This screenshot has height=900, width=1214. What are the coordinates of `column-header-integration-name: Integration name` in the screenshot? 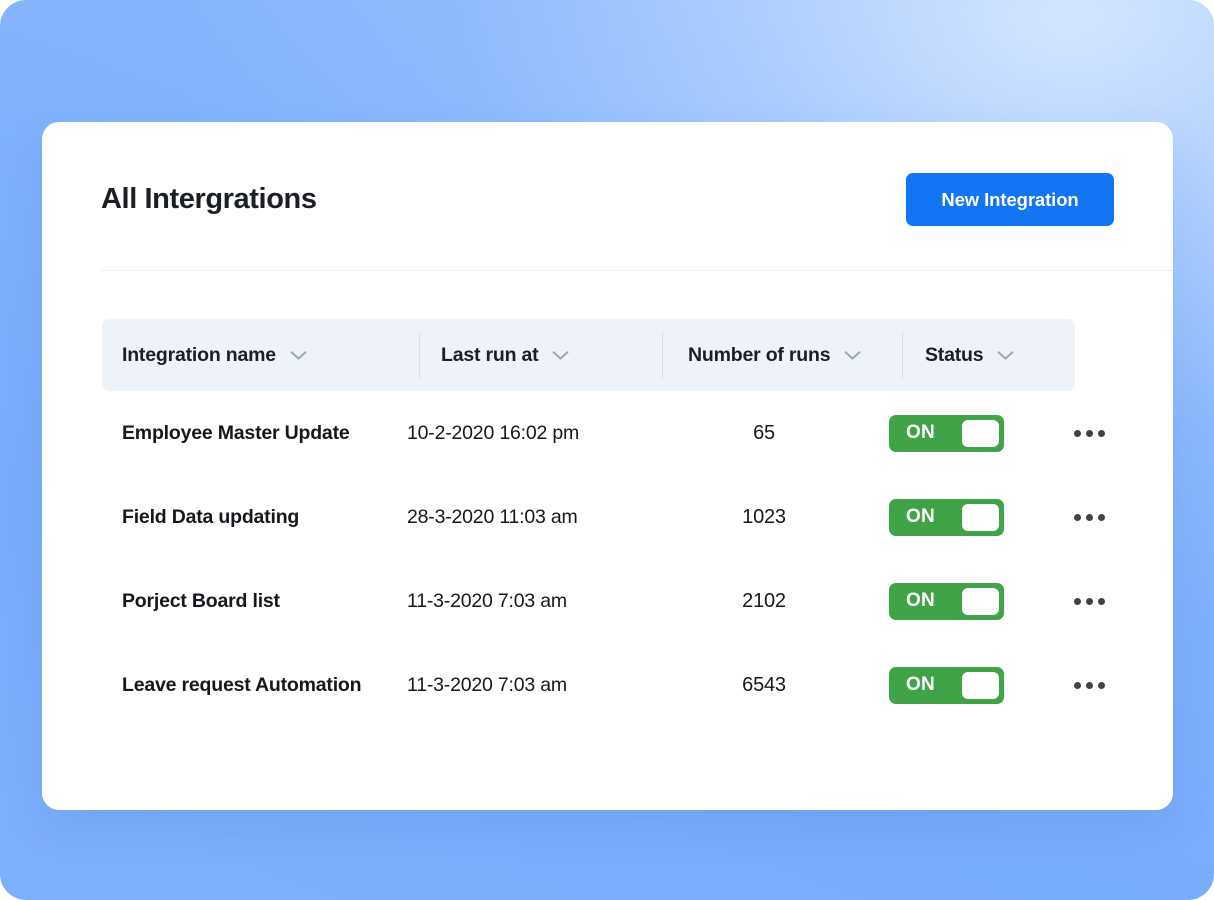 It's located at (260, 355).